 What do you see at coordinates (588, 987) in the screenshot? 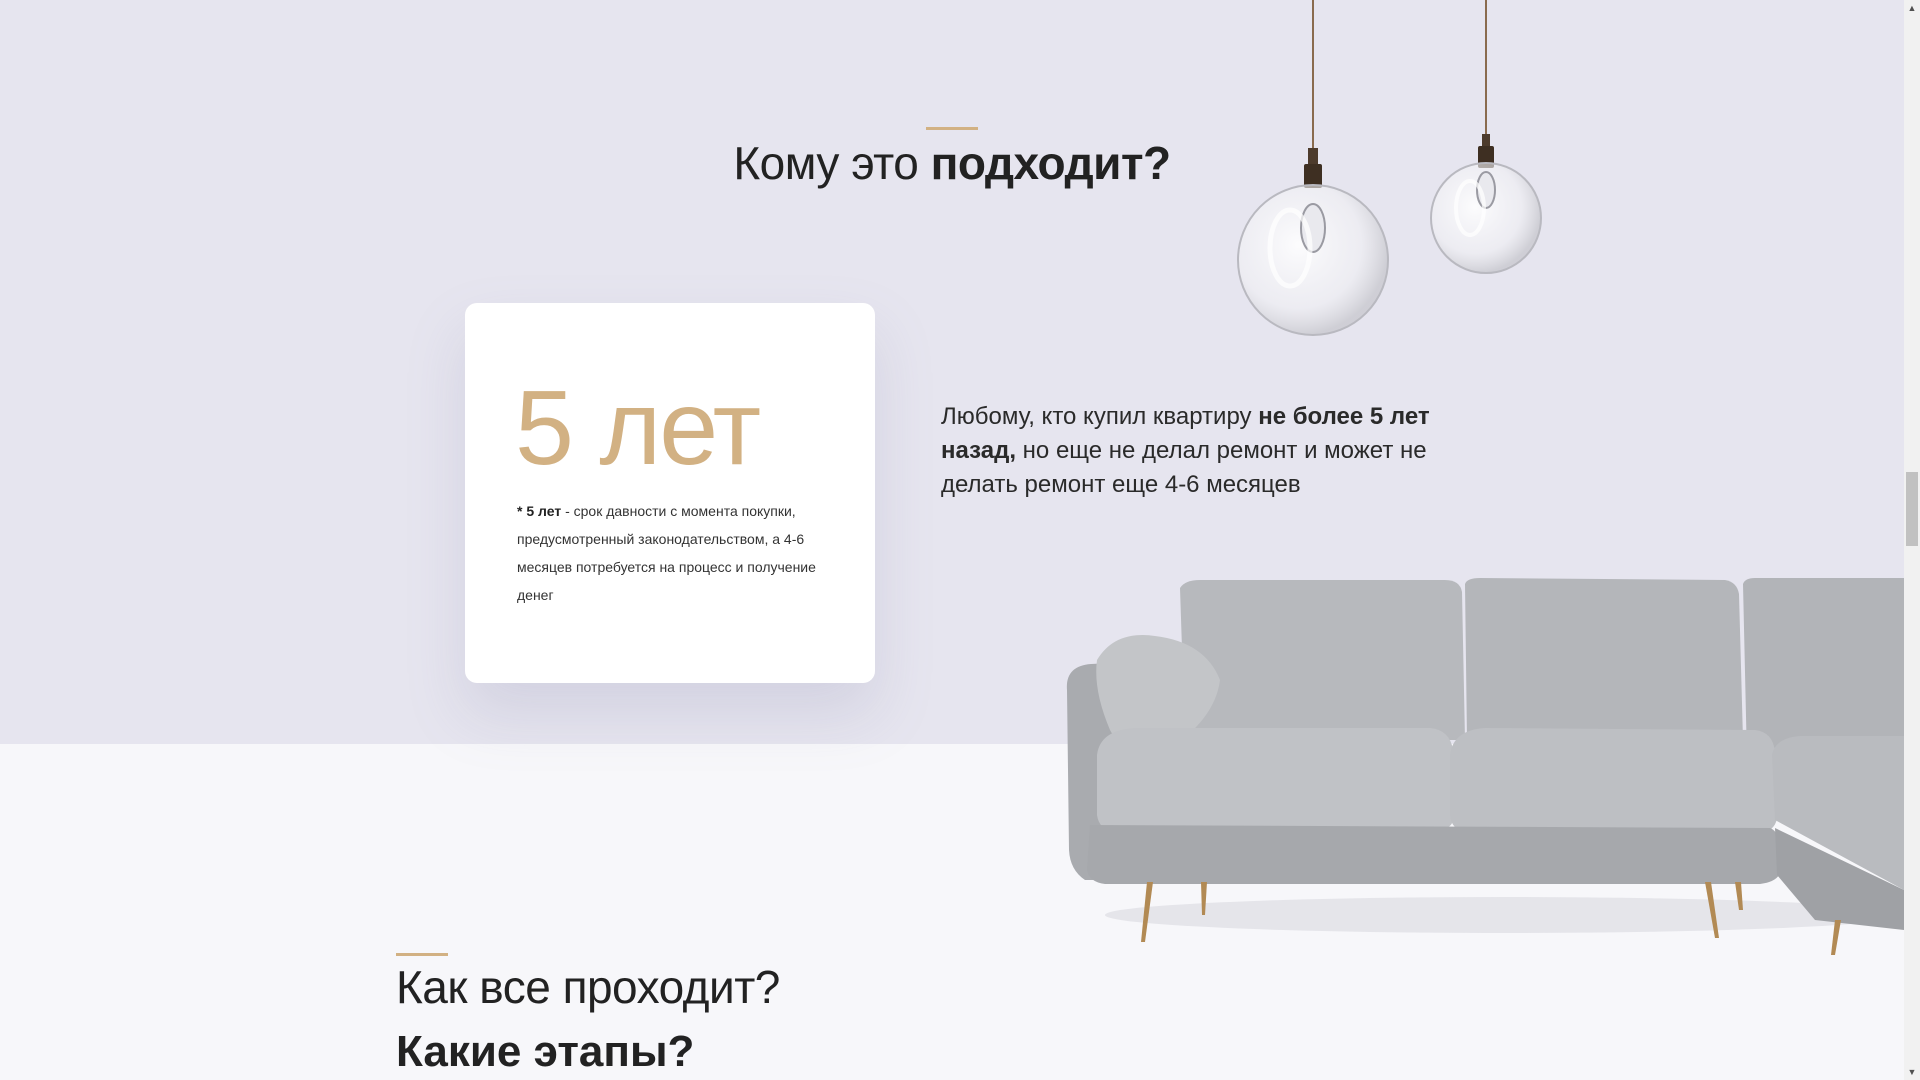
I see `how-title: Как все проходит?` at bounding box center [588, 987].